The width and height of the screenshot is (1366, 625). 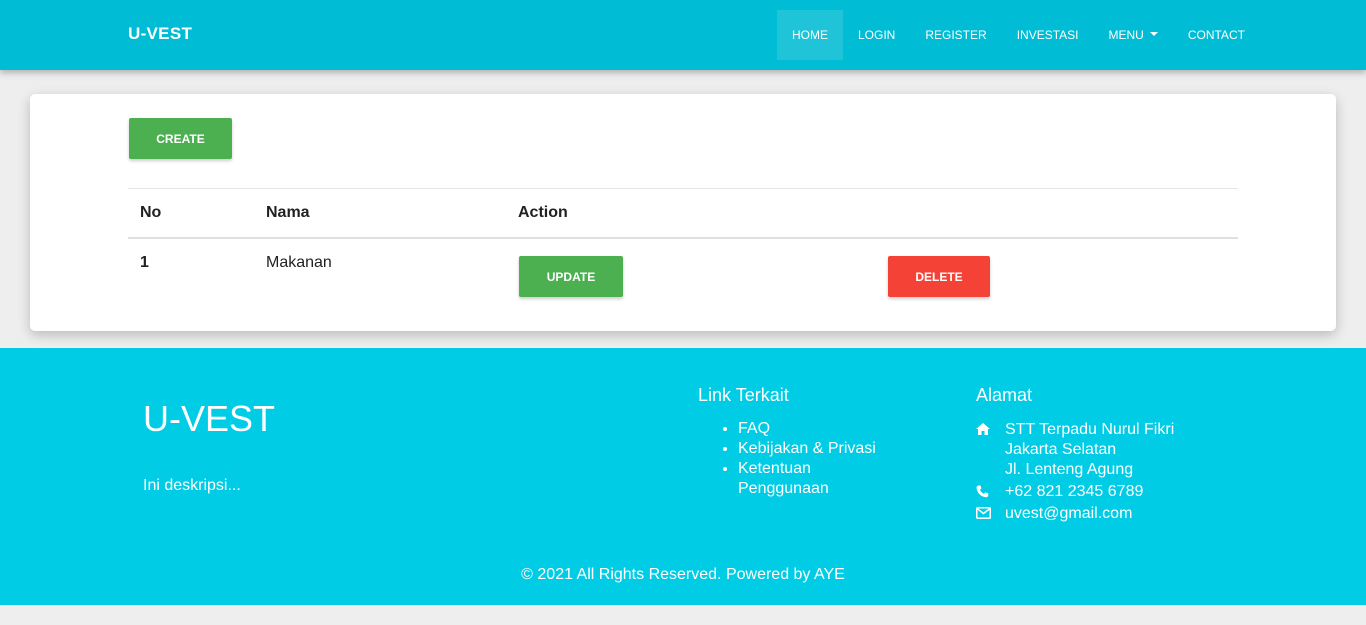 I want to click on nav-contact-label: CONTACT, so click(x=1216, y=35).